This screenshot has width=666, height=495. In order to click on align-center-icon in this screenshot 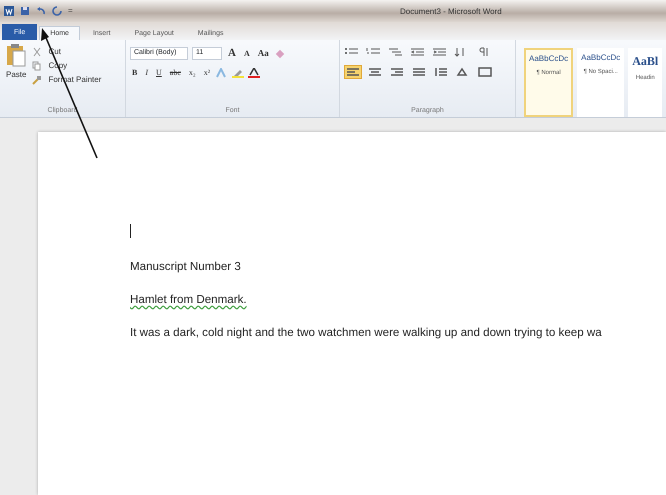, I will do `click(375, 72)`.